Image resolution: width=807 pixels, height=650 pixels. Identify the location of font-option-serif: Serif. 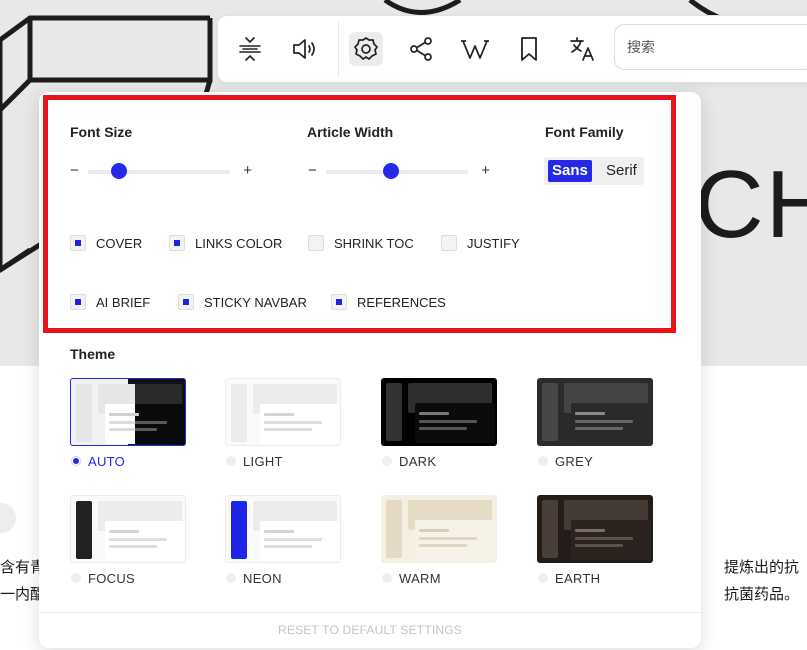
(621, 171).